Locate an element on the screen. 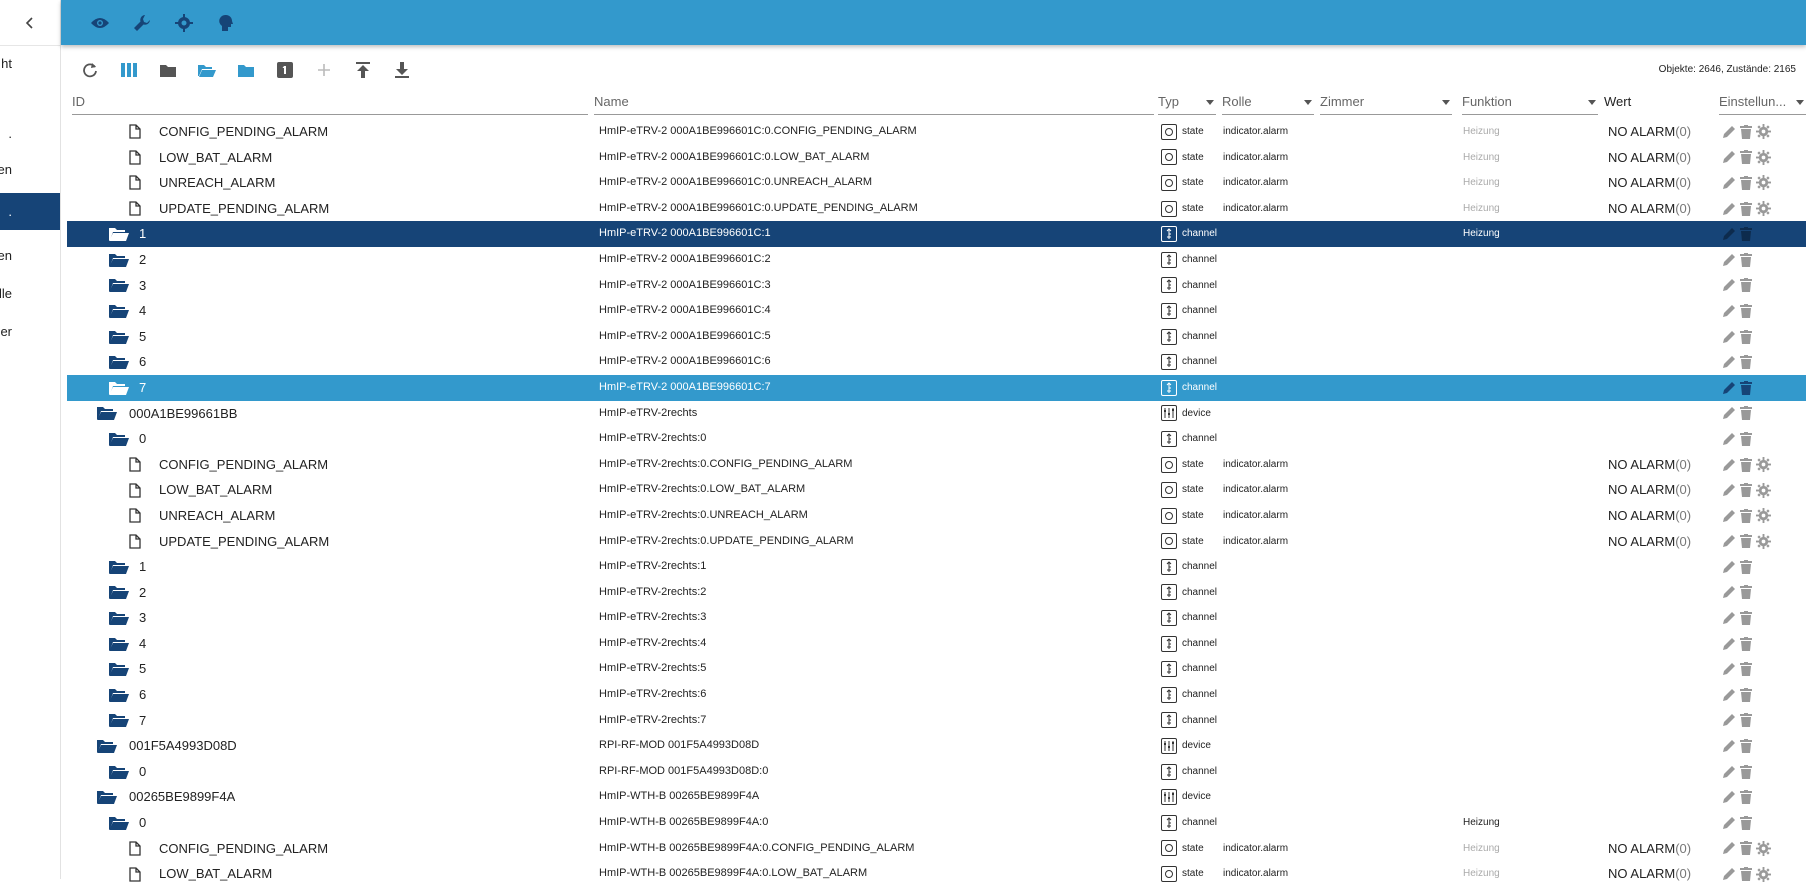 The image size is (1806, 887). download-icon is located at coordinates (402, 70).